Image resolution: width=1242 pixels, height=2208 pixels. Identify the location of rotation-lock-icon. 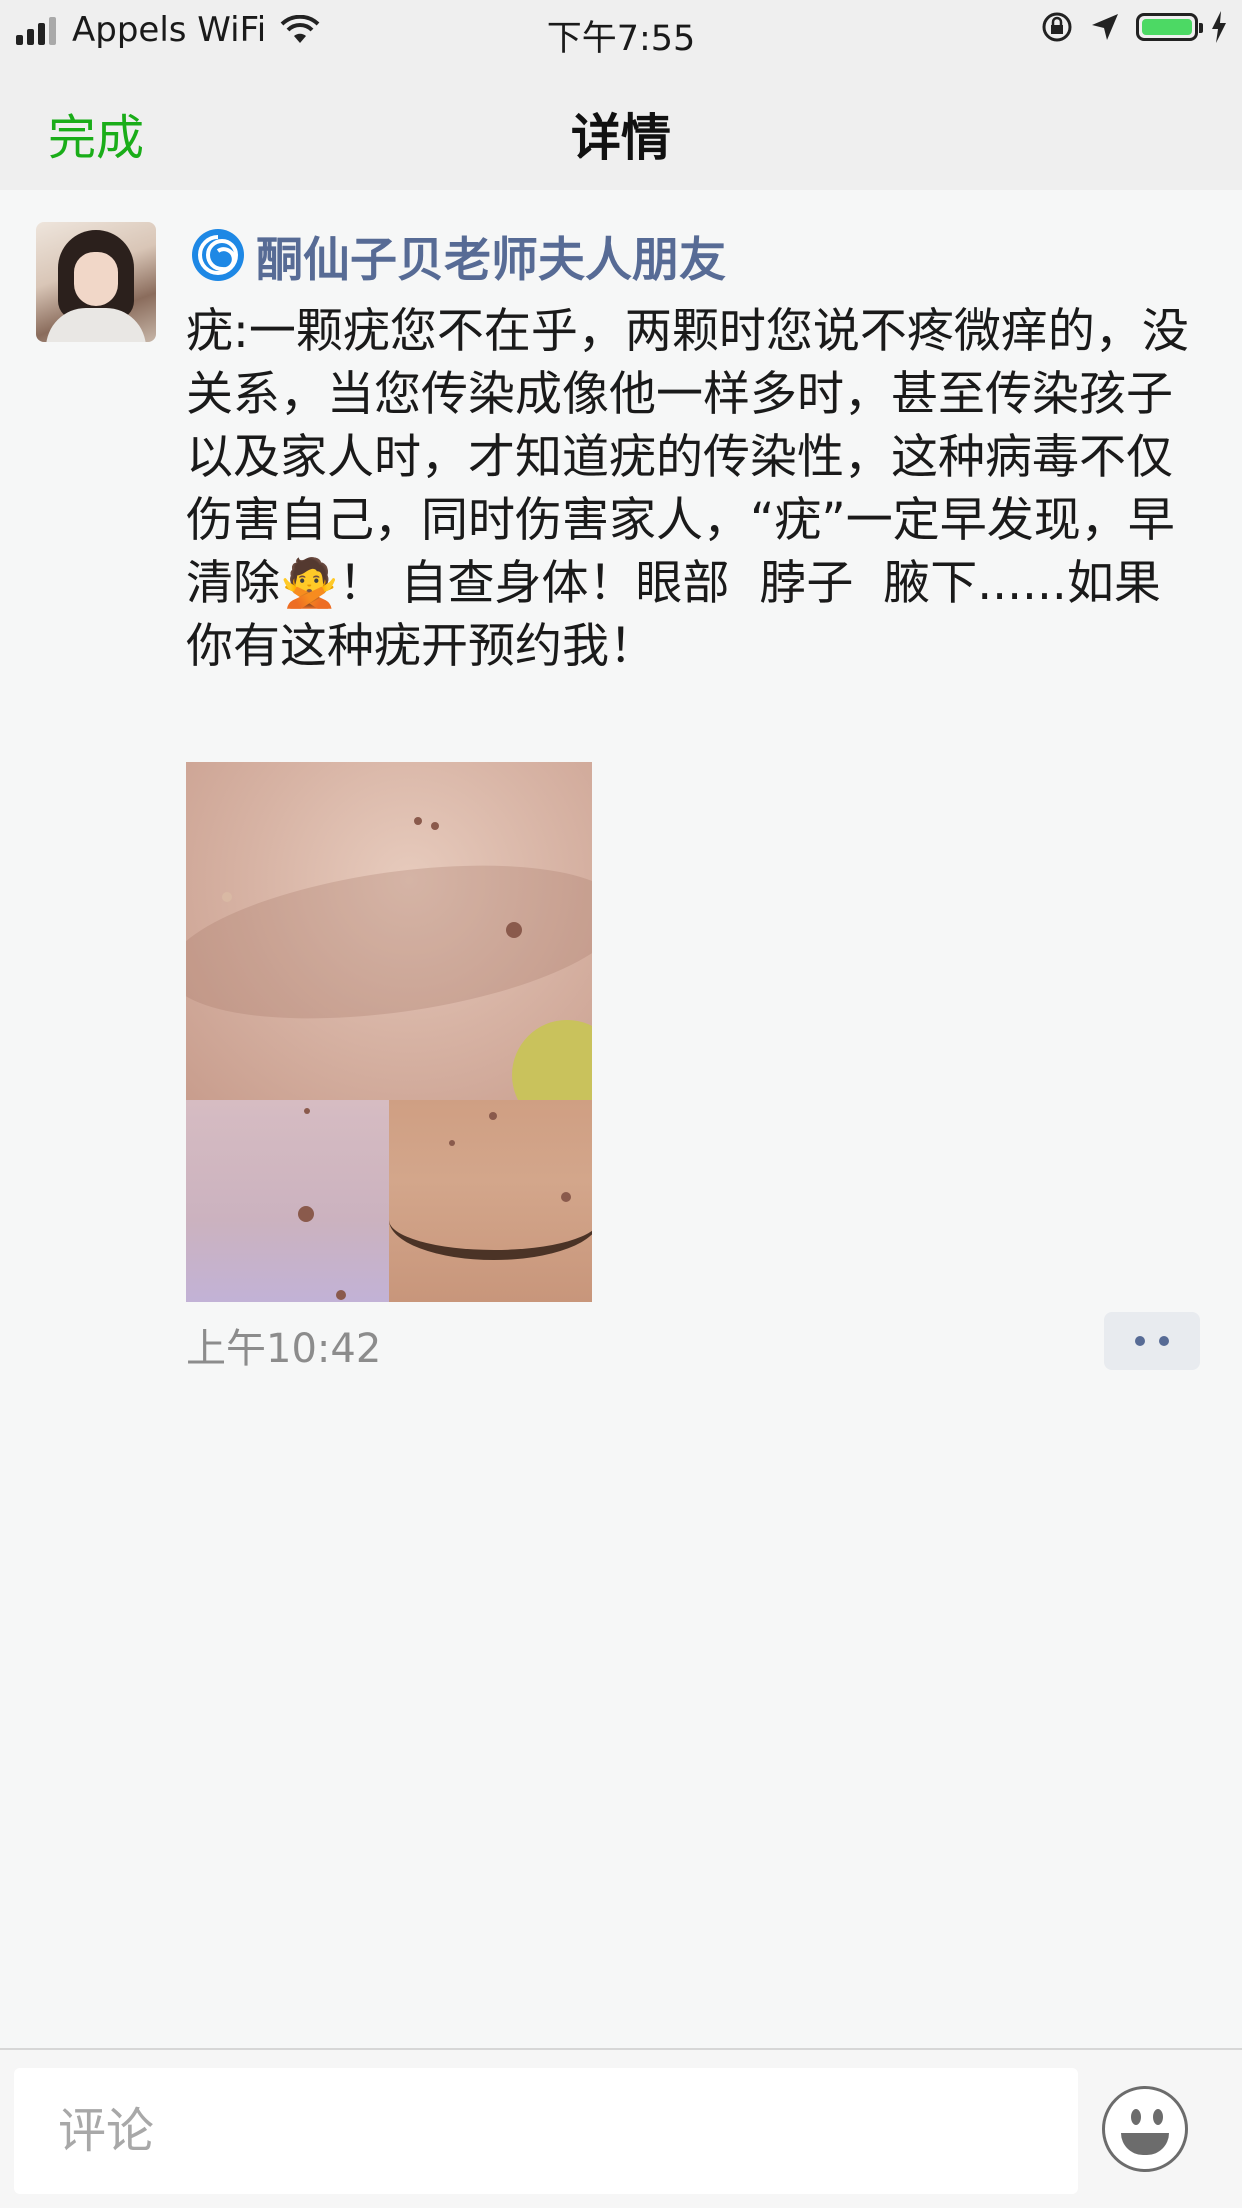
(1057, 27).